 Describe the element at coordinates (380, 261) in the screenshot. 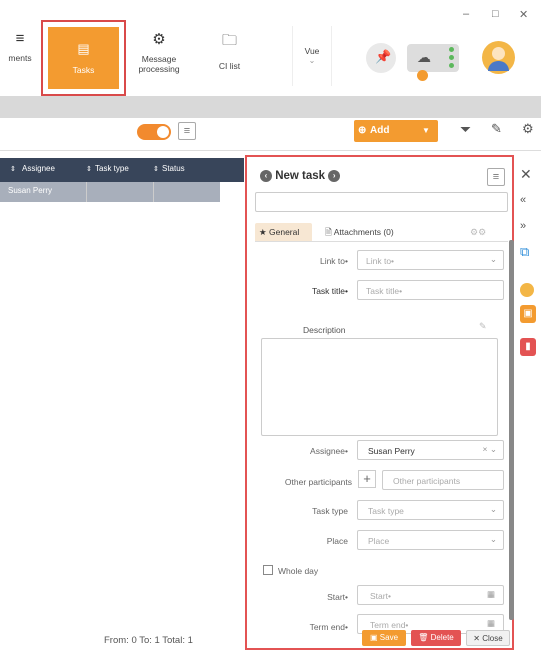

I see `link-to-placeholder: Link to•` at that location.